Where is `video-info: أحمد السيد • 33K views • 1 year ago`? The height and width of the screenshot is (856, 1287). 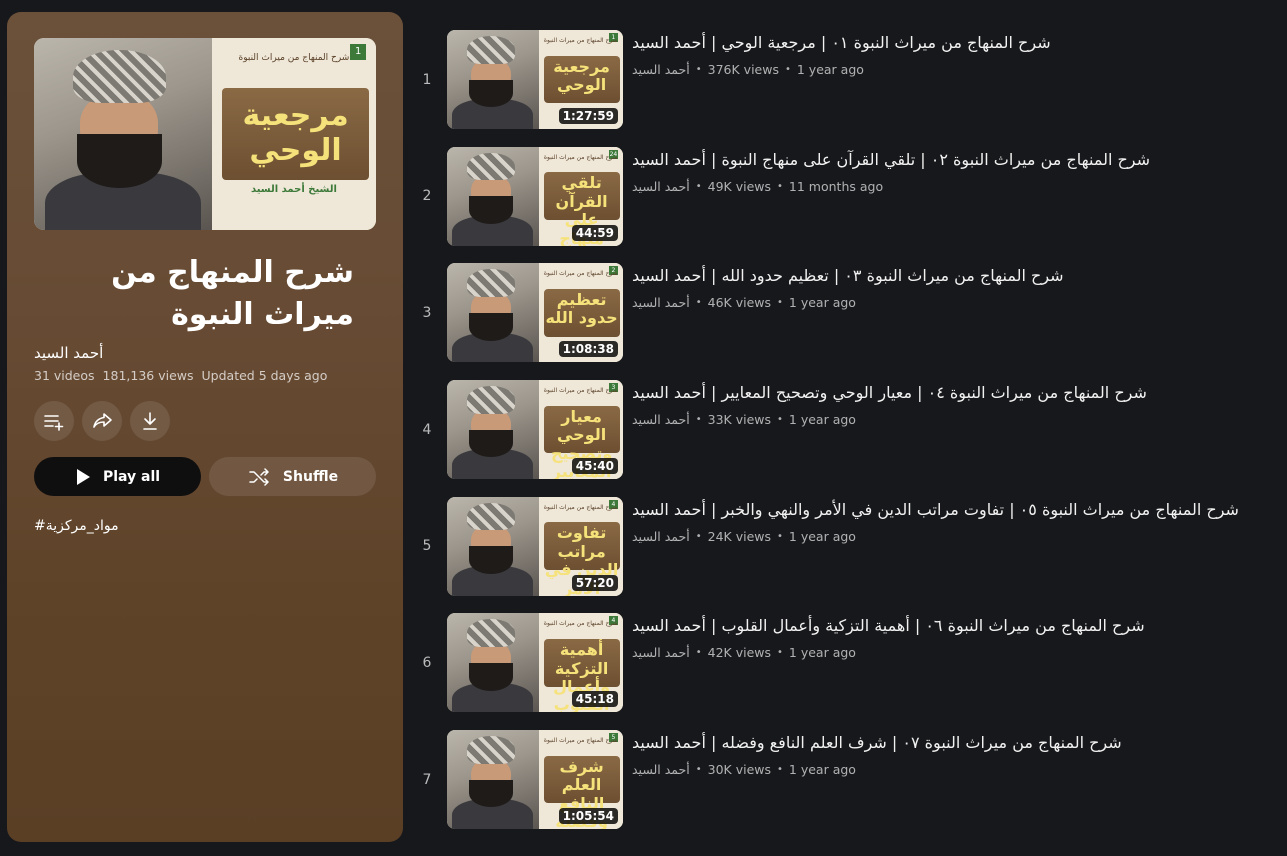
video-info: أحمد السيد • 33K views • 1 year ago is located at coordinates (957, 419).